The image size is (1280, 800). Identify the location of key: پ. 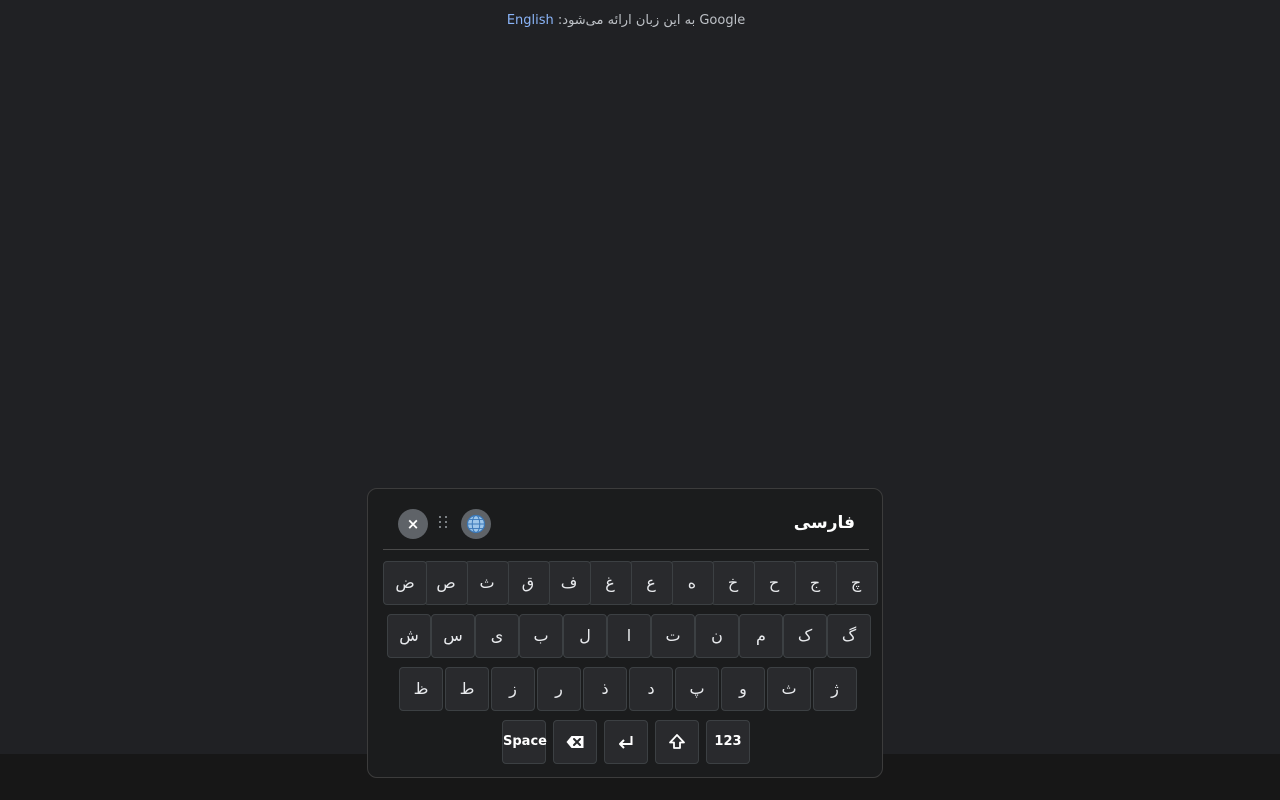
(697, 689).